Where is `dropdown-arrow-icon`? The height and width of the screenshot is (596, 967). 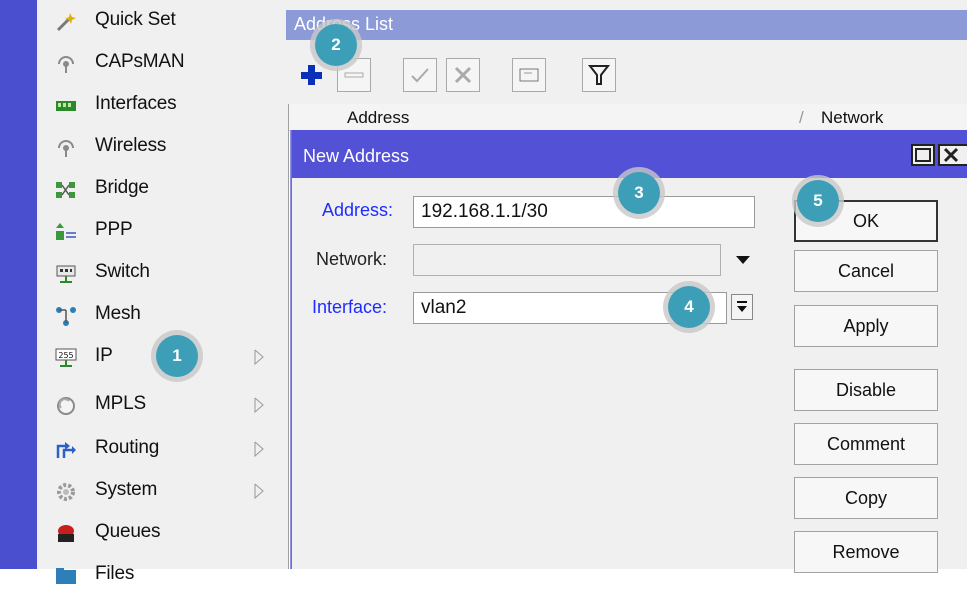
dropdown-arrow-icon is located at coordinates (742, 306).